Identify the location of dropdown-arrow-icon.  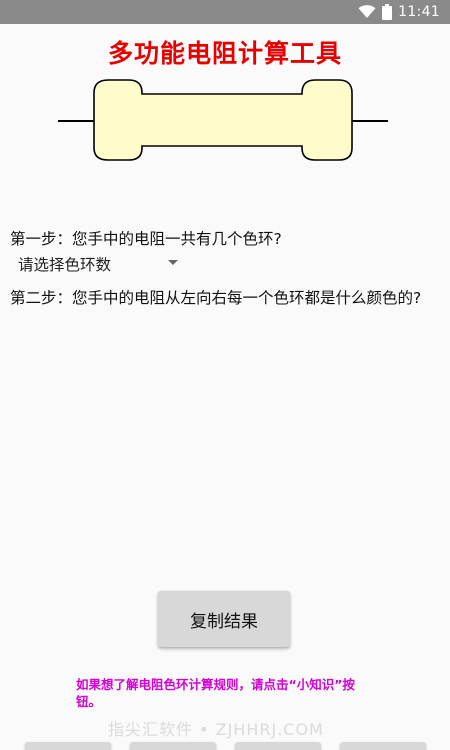
(173, 262).